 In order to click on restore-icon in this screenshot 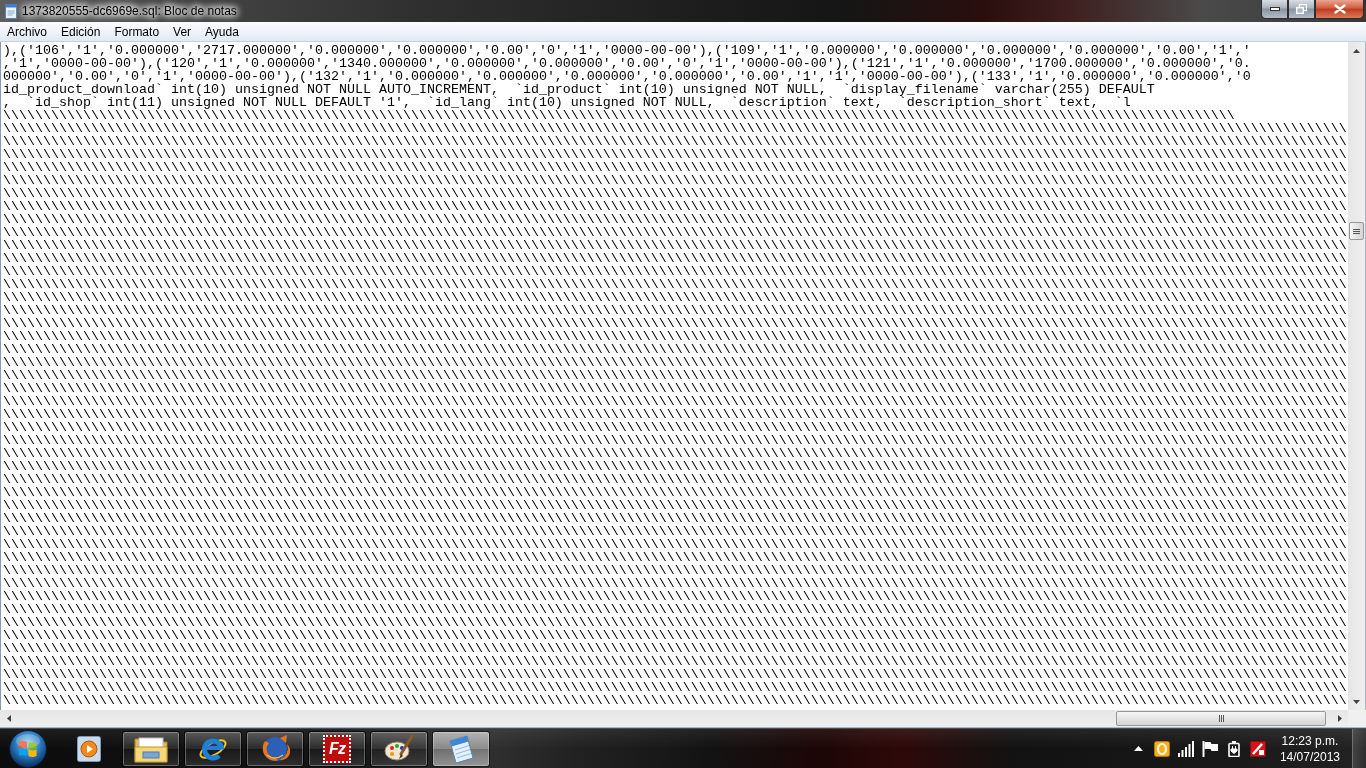, I will do `click(1301, 9)`.